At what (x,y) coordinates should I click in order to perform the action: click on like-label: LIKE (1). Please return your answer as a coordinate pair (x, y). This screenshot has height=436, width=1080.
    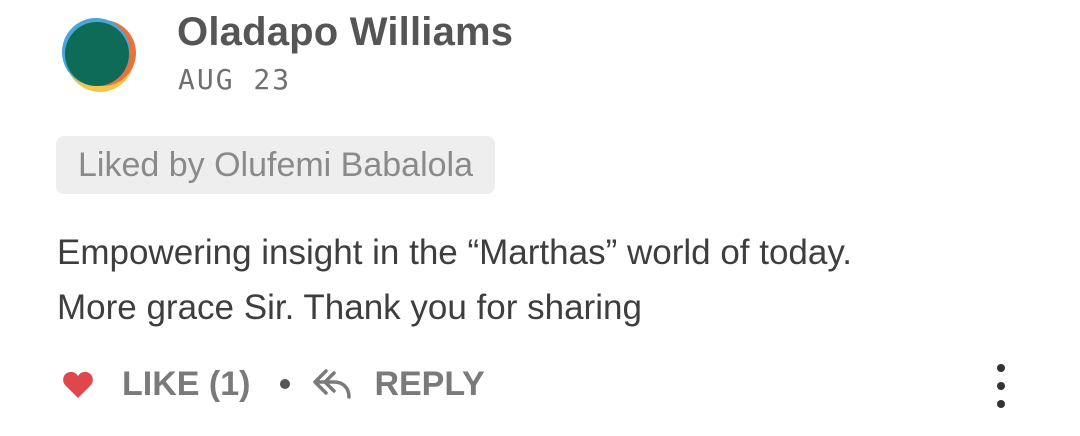
    Looking at the image, I should click on (186, 383).